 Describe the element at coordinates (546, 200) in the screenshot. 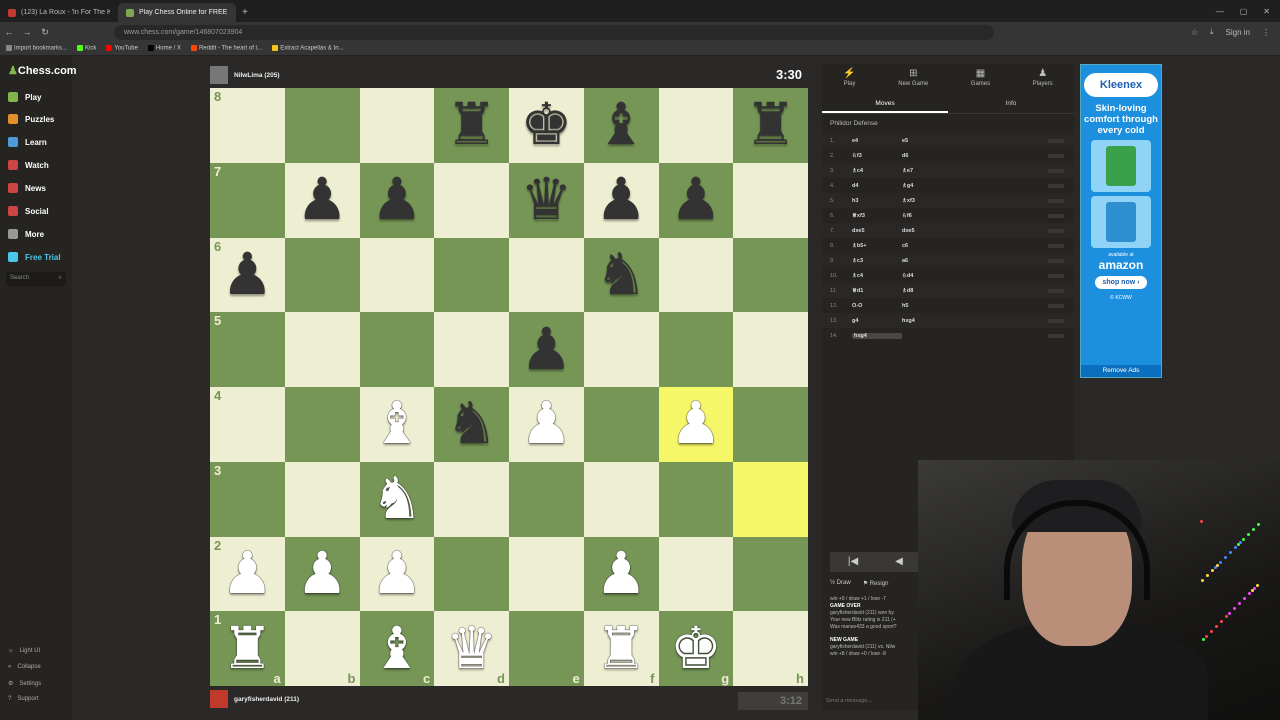

I see `square-e7: ♛` at that location.